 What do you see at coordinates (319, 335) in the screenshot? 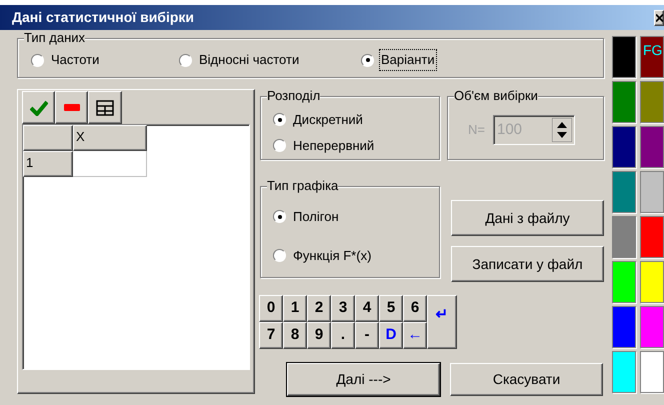
I see `keypad-key: 9` at bounding box center [319, 335].